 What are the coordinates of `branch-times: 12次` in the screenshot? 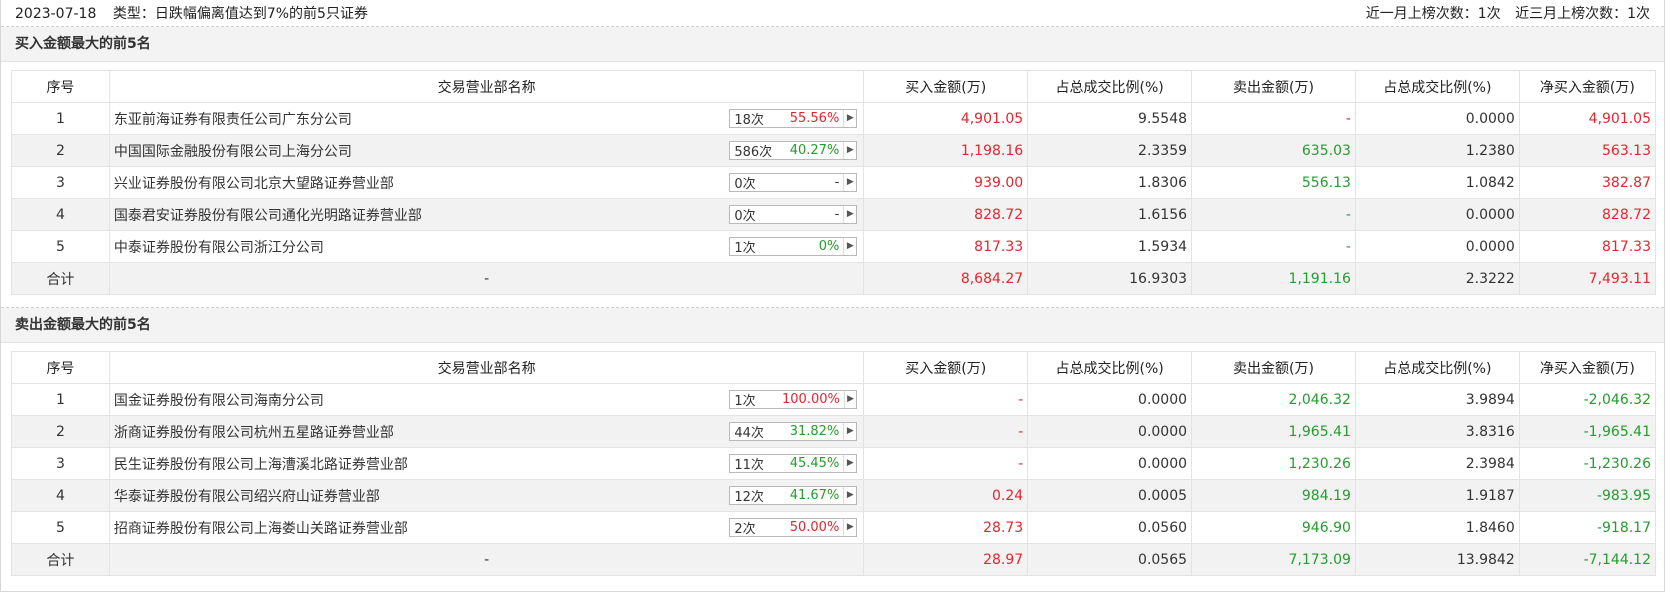 It's located at (749, 497).